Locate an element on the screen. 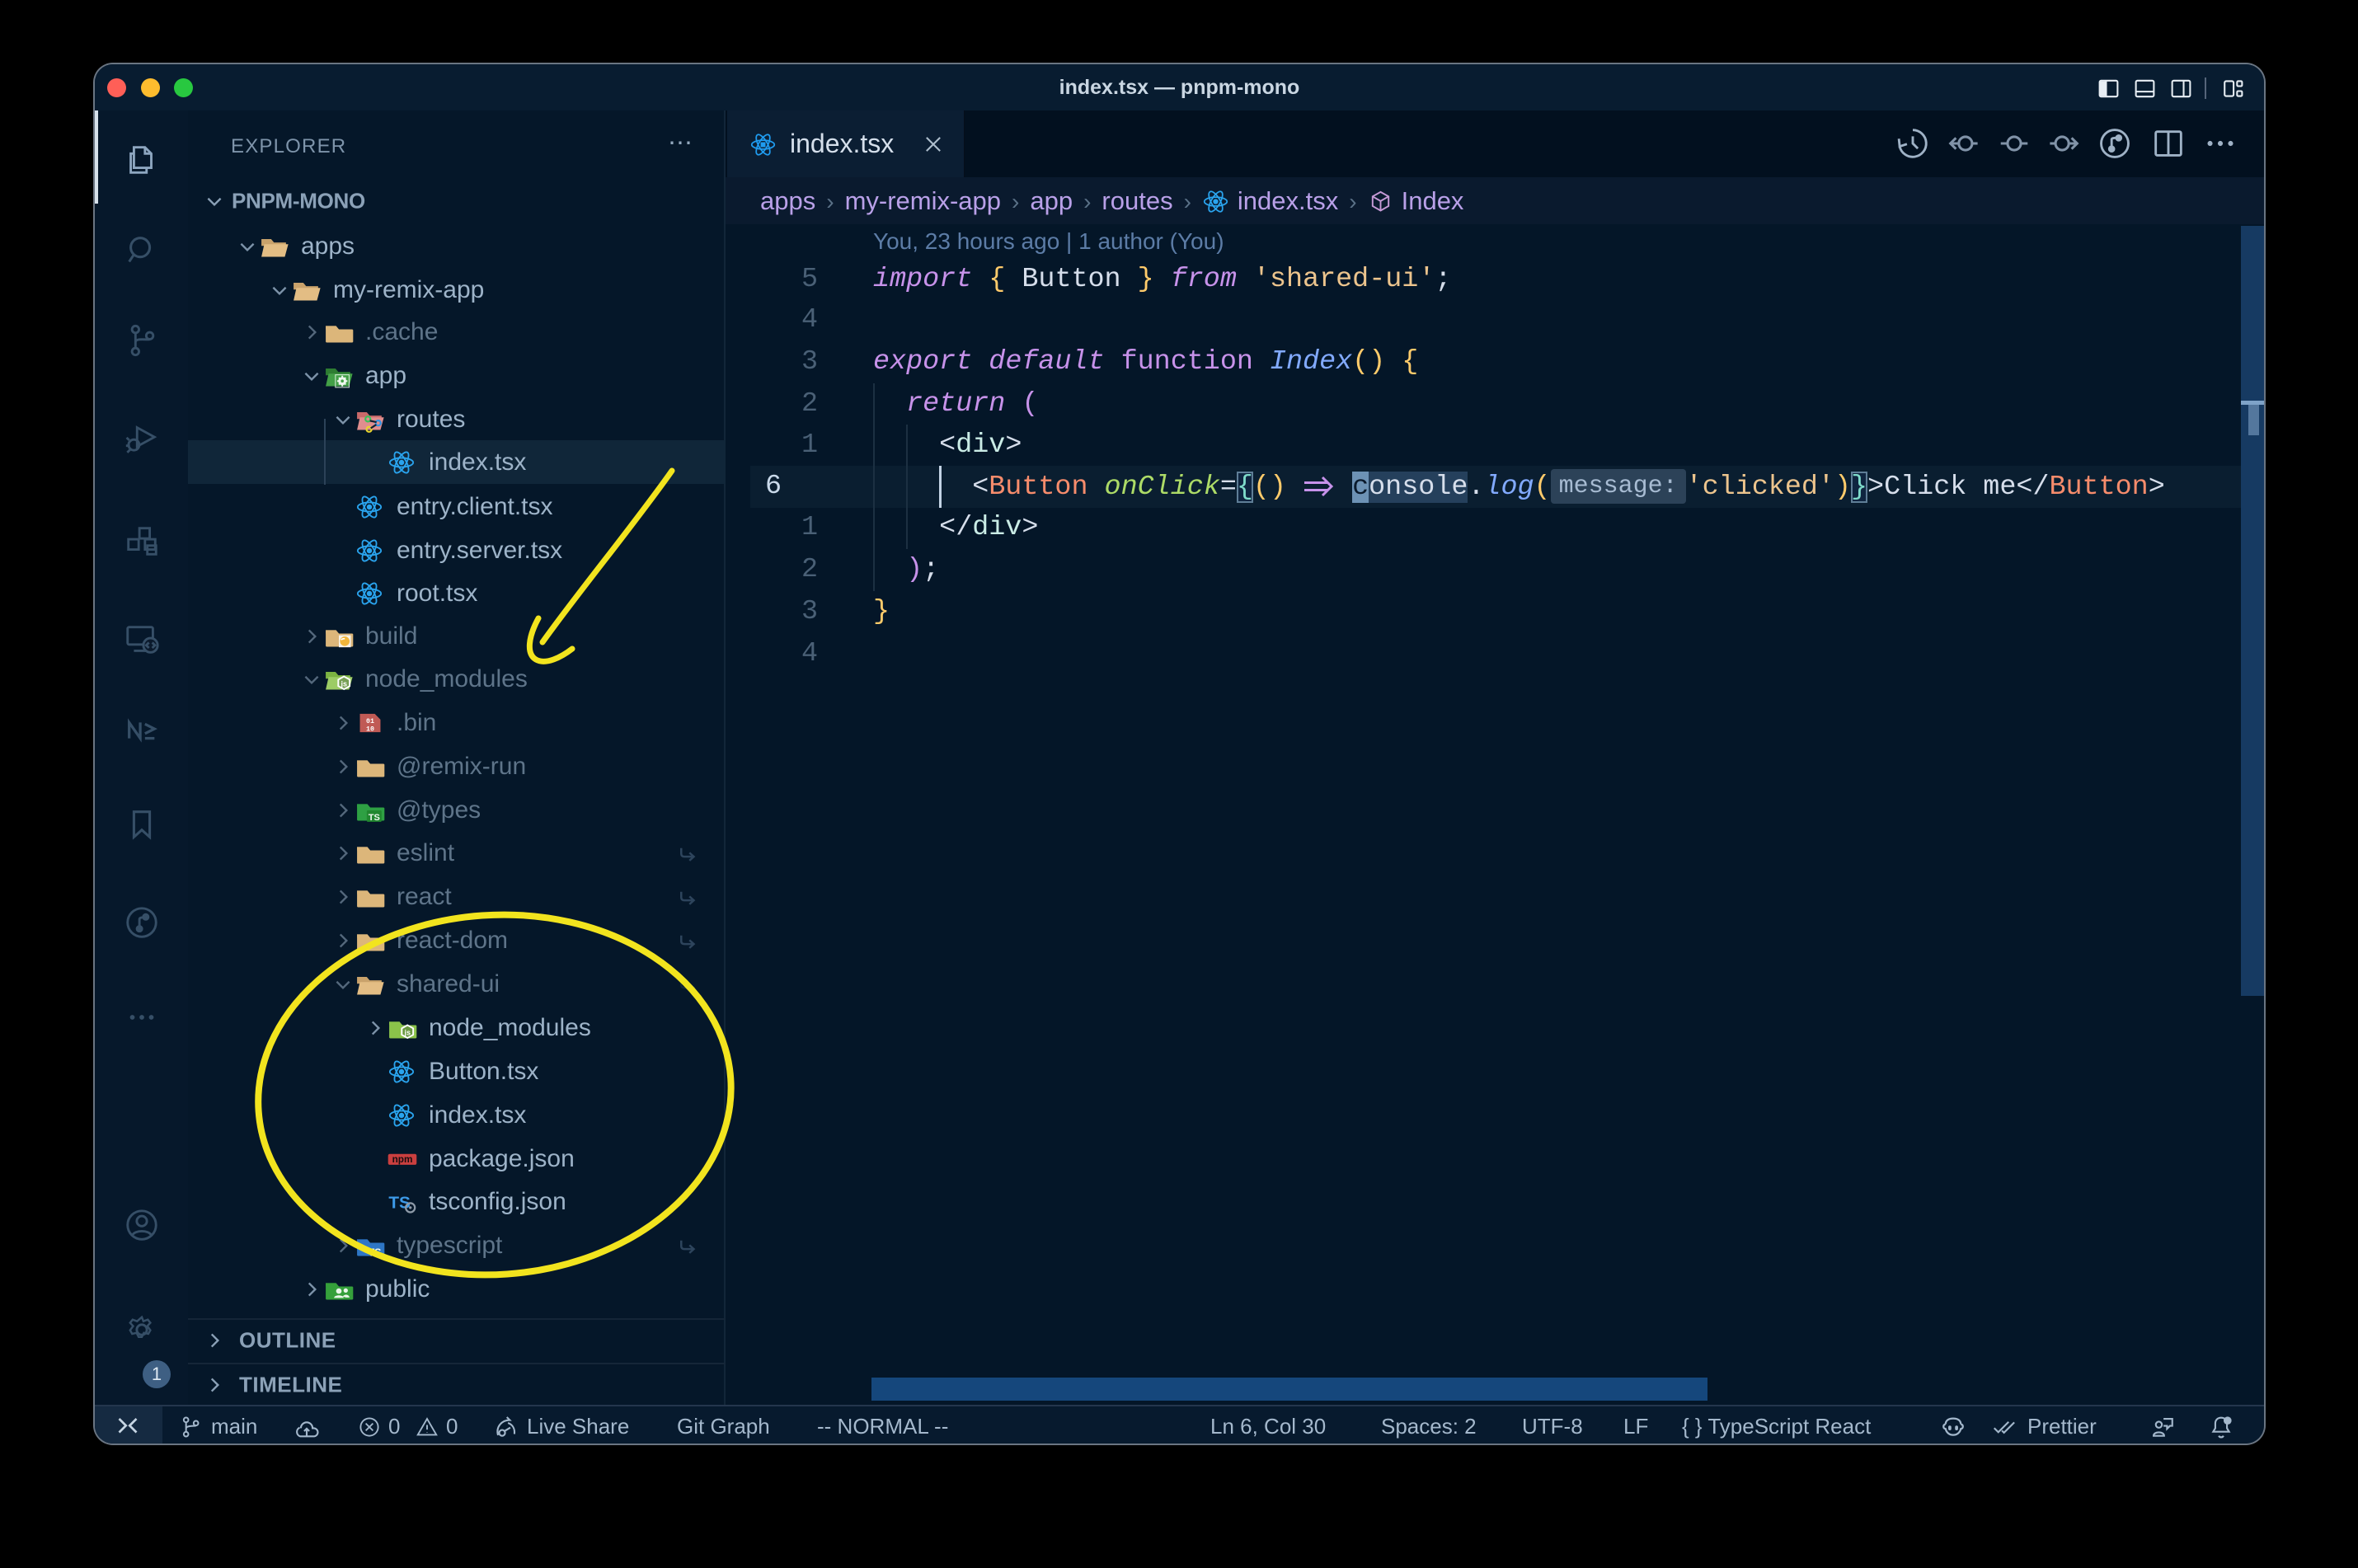 Image resolution: width=2358 pixels, height=1568 pixels. svg-text: npm is located at coordinates (403, 1159).